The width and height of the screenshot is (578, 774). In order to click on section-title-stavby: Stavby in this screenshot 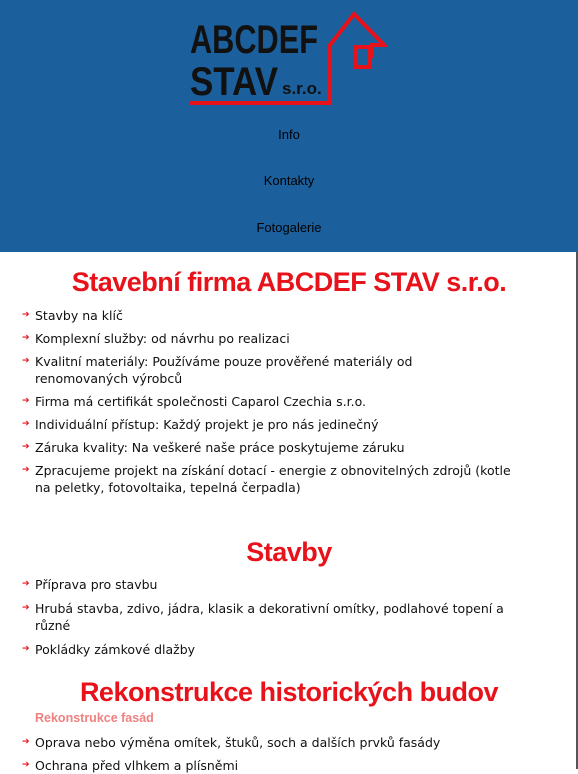, I will do `click(289, 552)`.